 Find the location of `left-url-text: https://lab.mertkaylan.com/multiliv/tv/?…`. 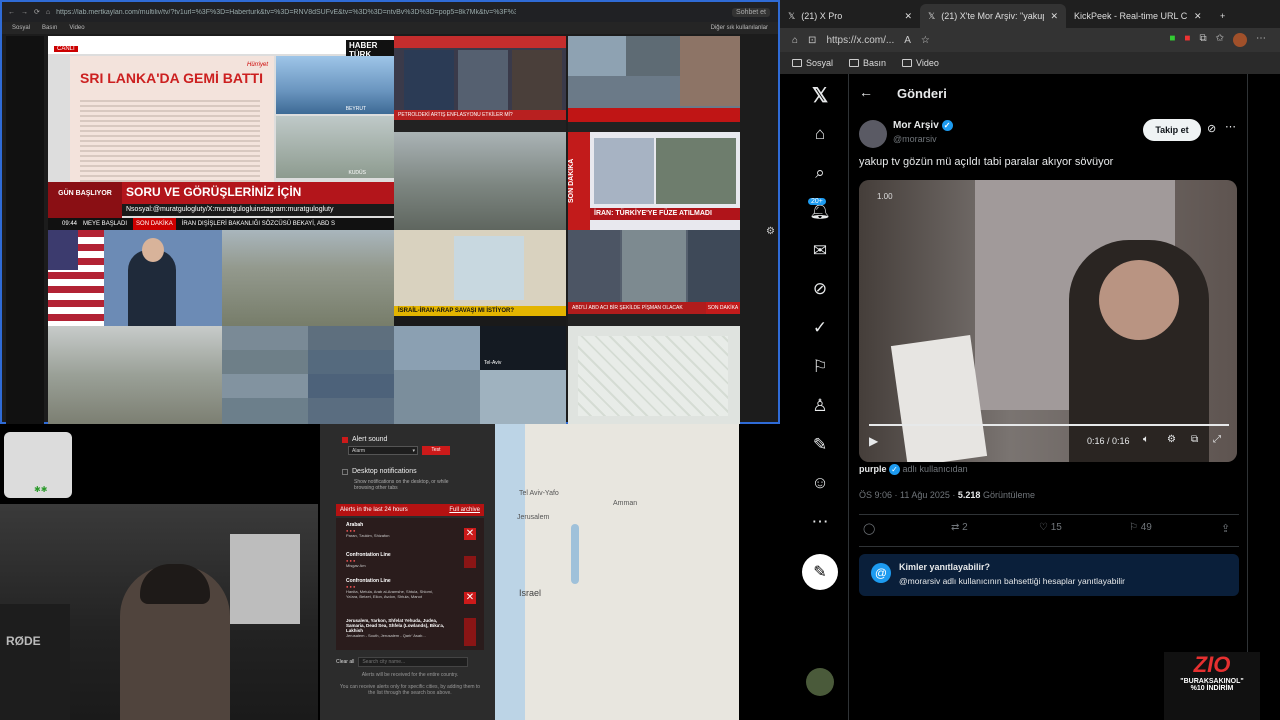

left-url-text: https://lab.mertkaylan.com/multiliv/tv/?… is located at coordinates (286, 12).